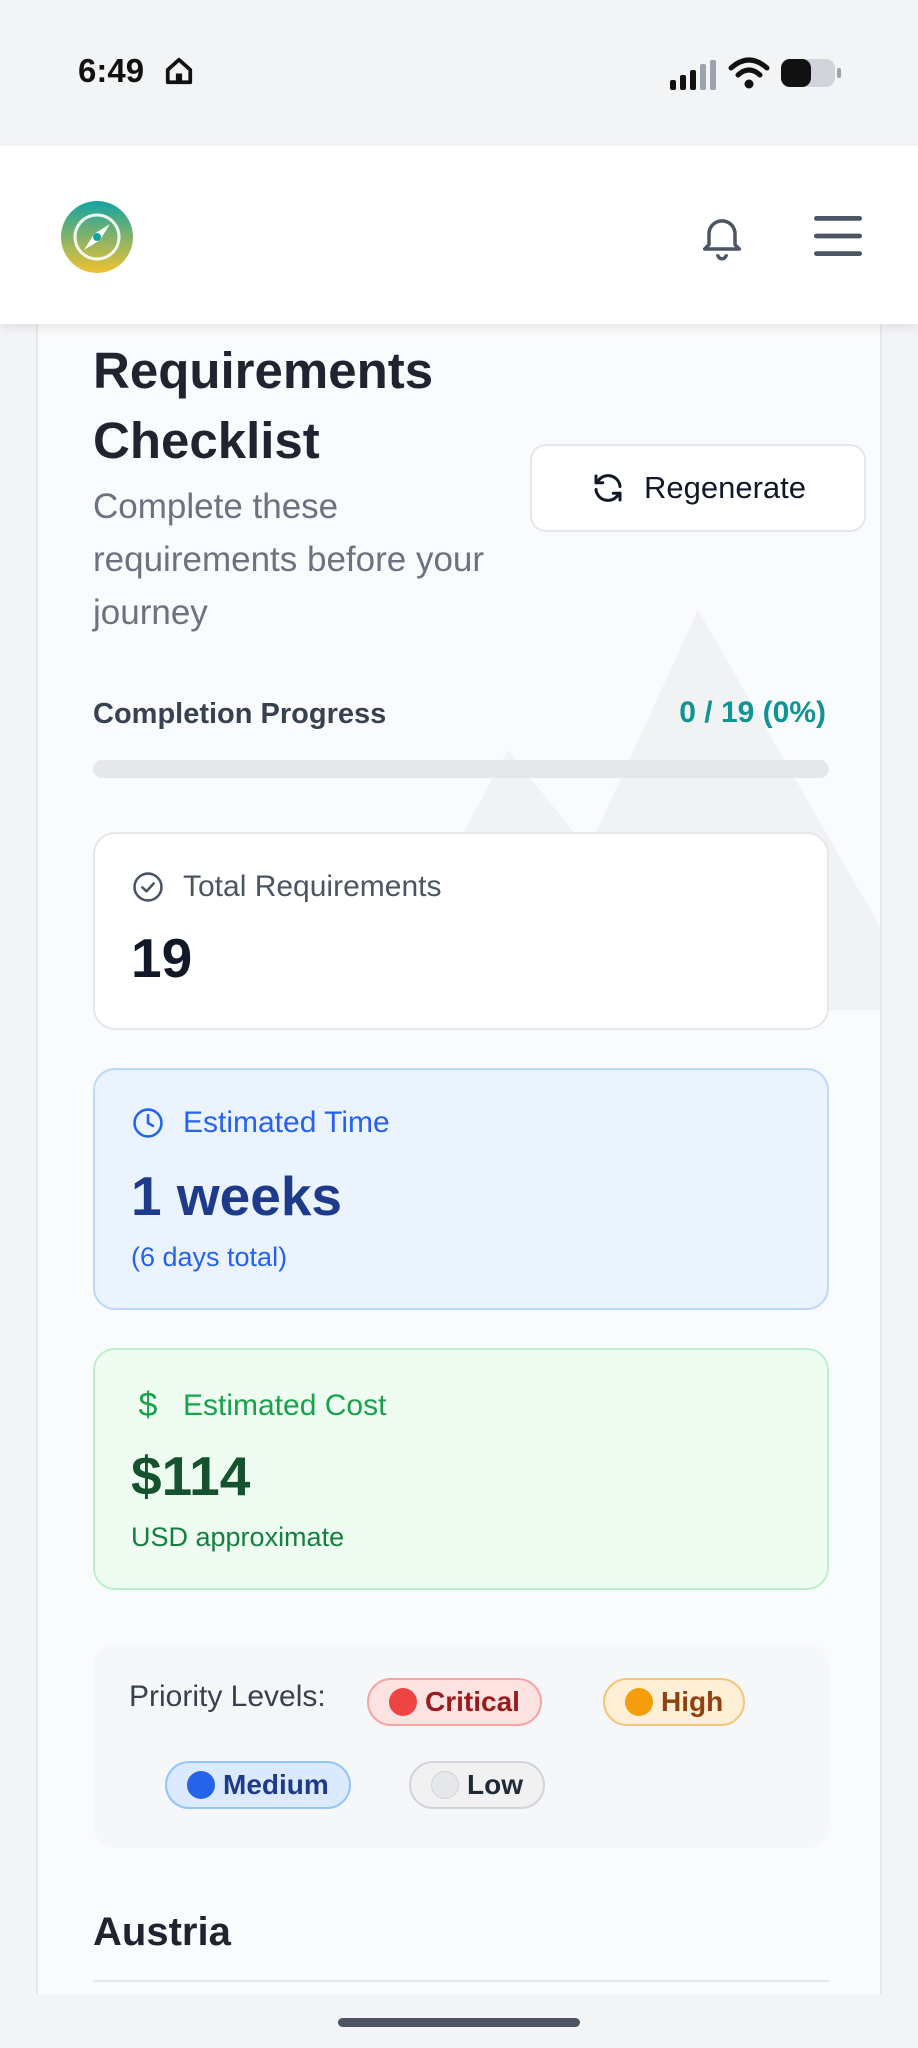 The width and height of the screenshot is (918, 2048). Describe the element at coordinates (461, 1469) in the screenshot. I see `estimated-cost-card: $ Estimated Cost $114 USD approximate` at that location.